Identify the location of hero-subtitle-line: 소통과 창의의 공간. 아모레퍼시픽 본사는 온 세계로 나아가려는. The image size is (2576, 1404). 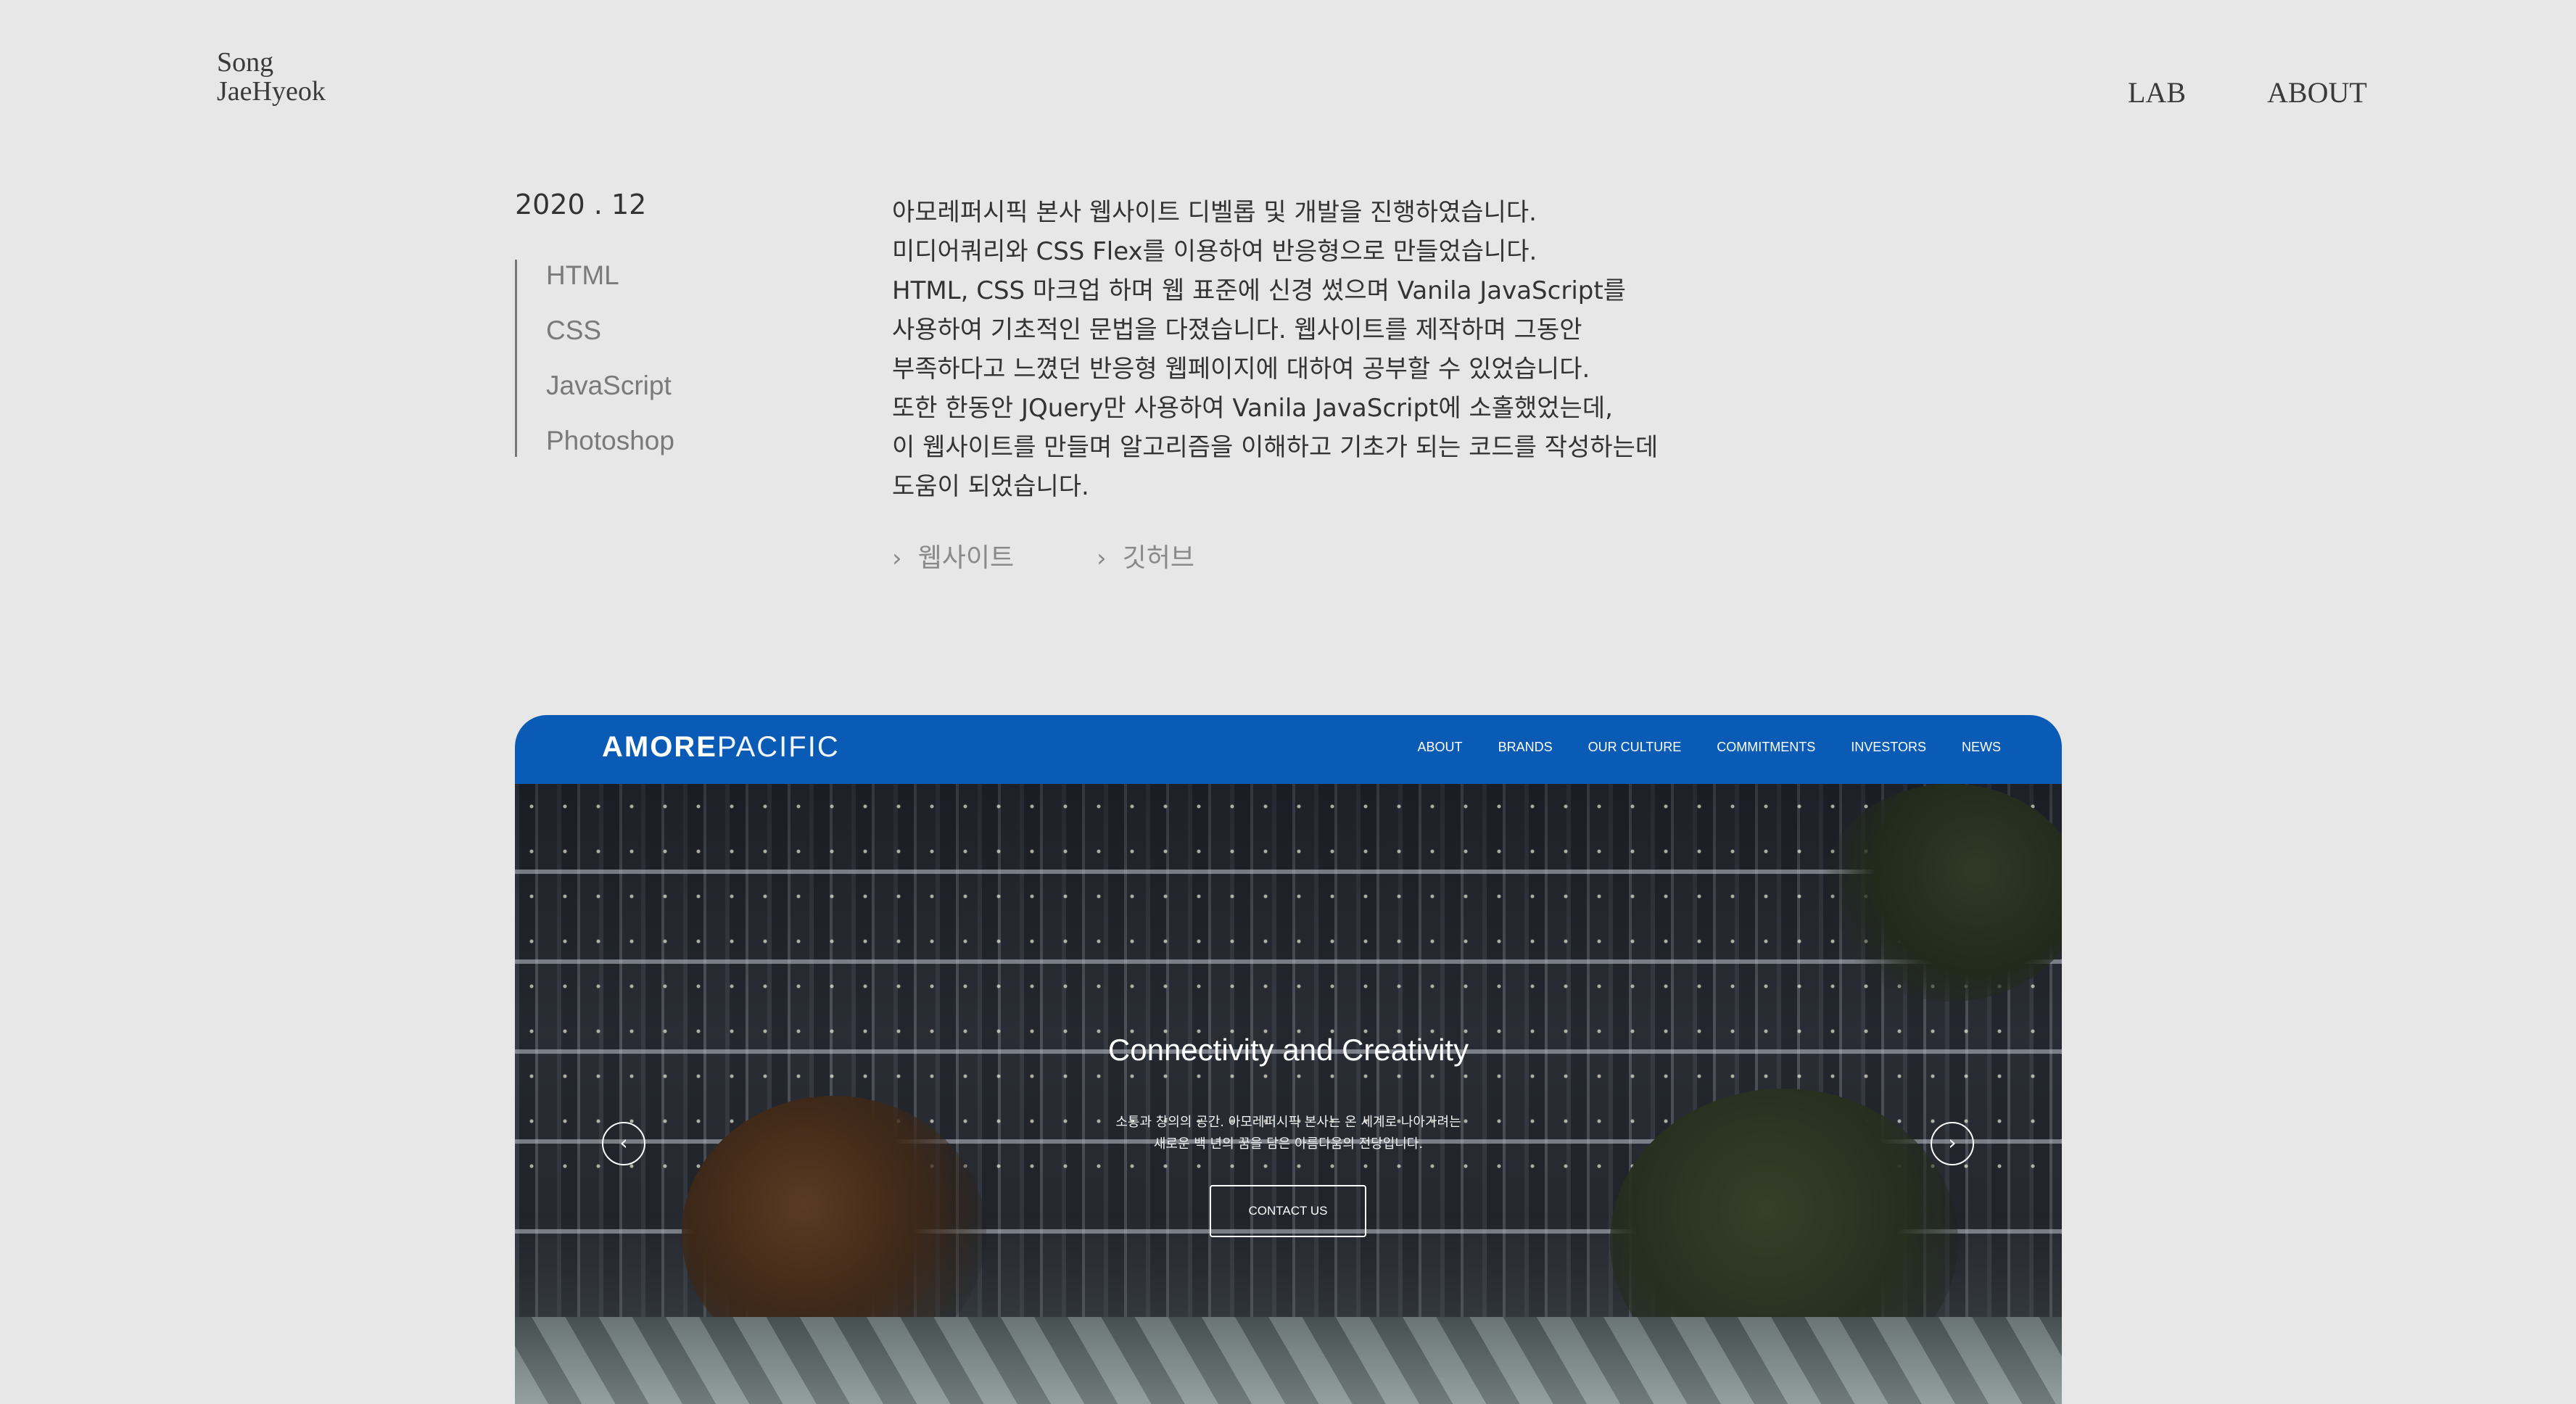
(1288, 1122).